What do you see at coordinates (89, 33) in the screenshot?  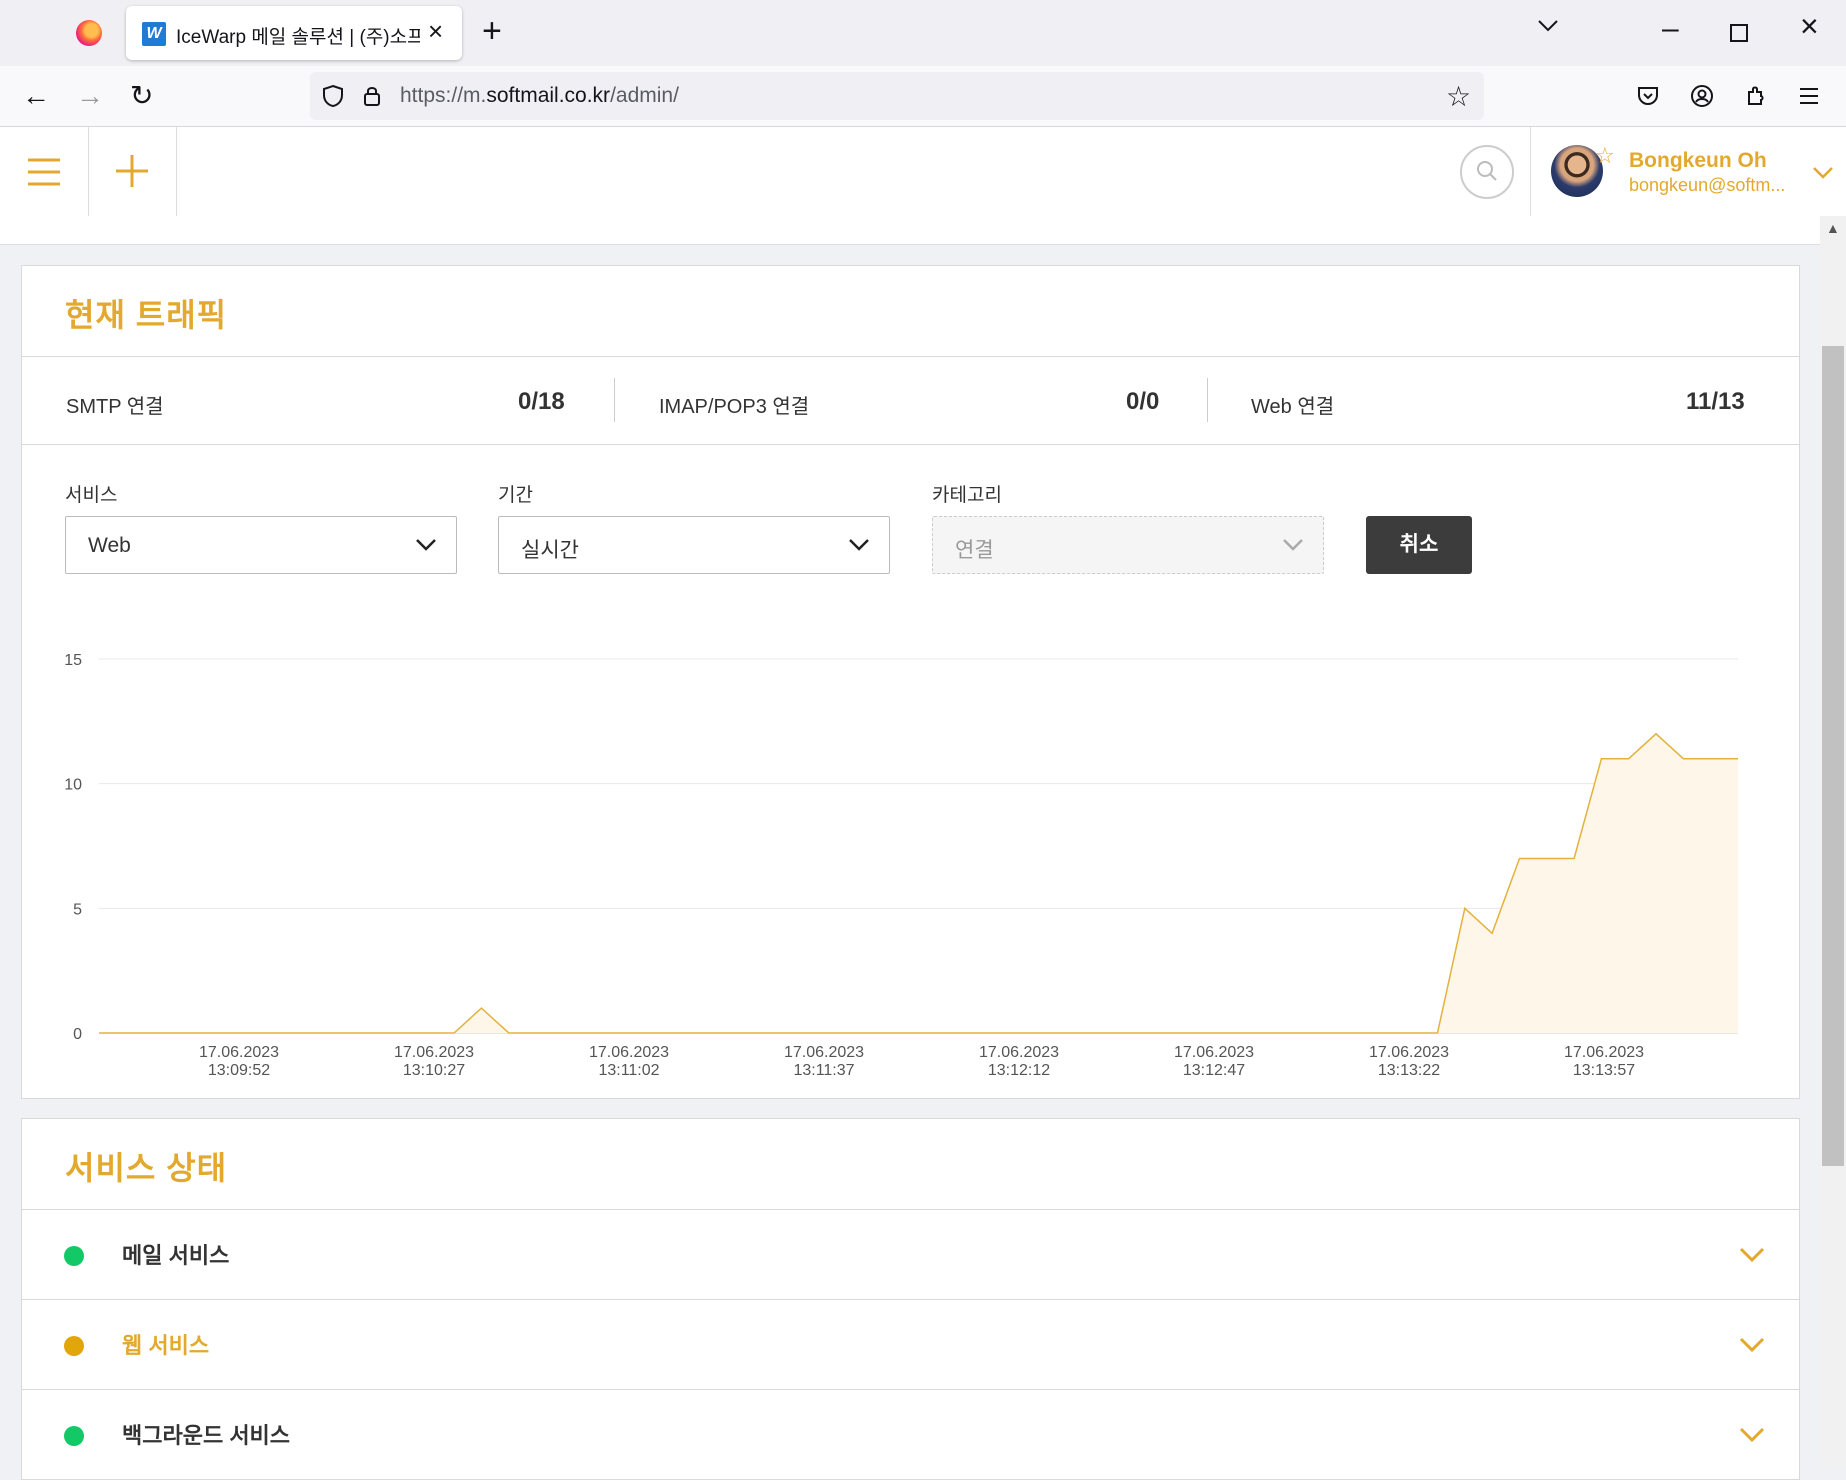 I see `firefox-icon` at bounding box center [89, 33].